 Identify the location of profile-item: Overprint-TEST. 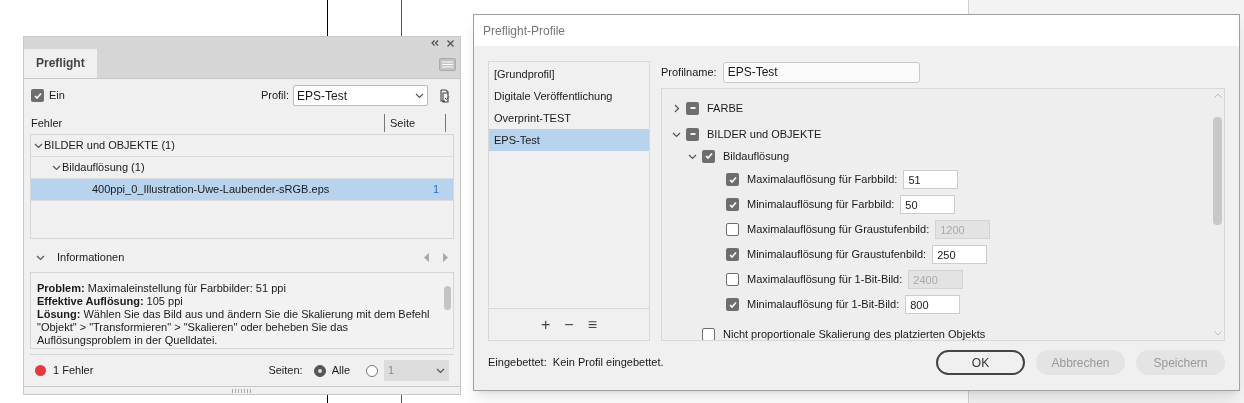
(569, 118).